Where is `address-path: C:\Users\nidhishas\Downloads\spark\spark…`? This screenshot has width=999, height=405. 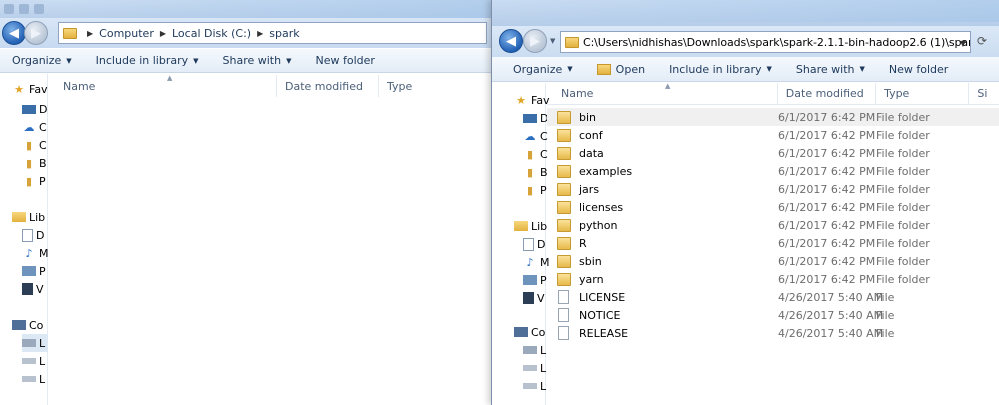 address-path: C:\Users\nidhishas\Downloads\spark\spark… is located at coordinates (776, 42).